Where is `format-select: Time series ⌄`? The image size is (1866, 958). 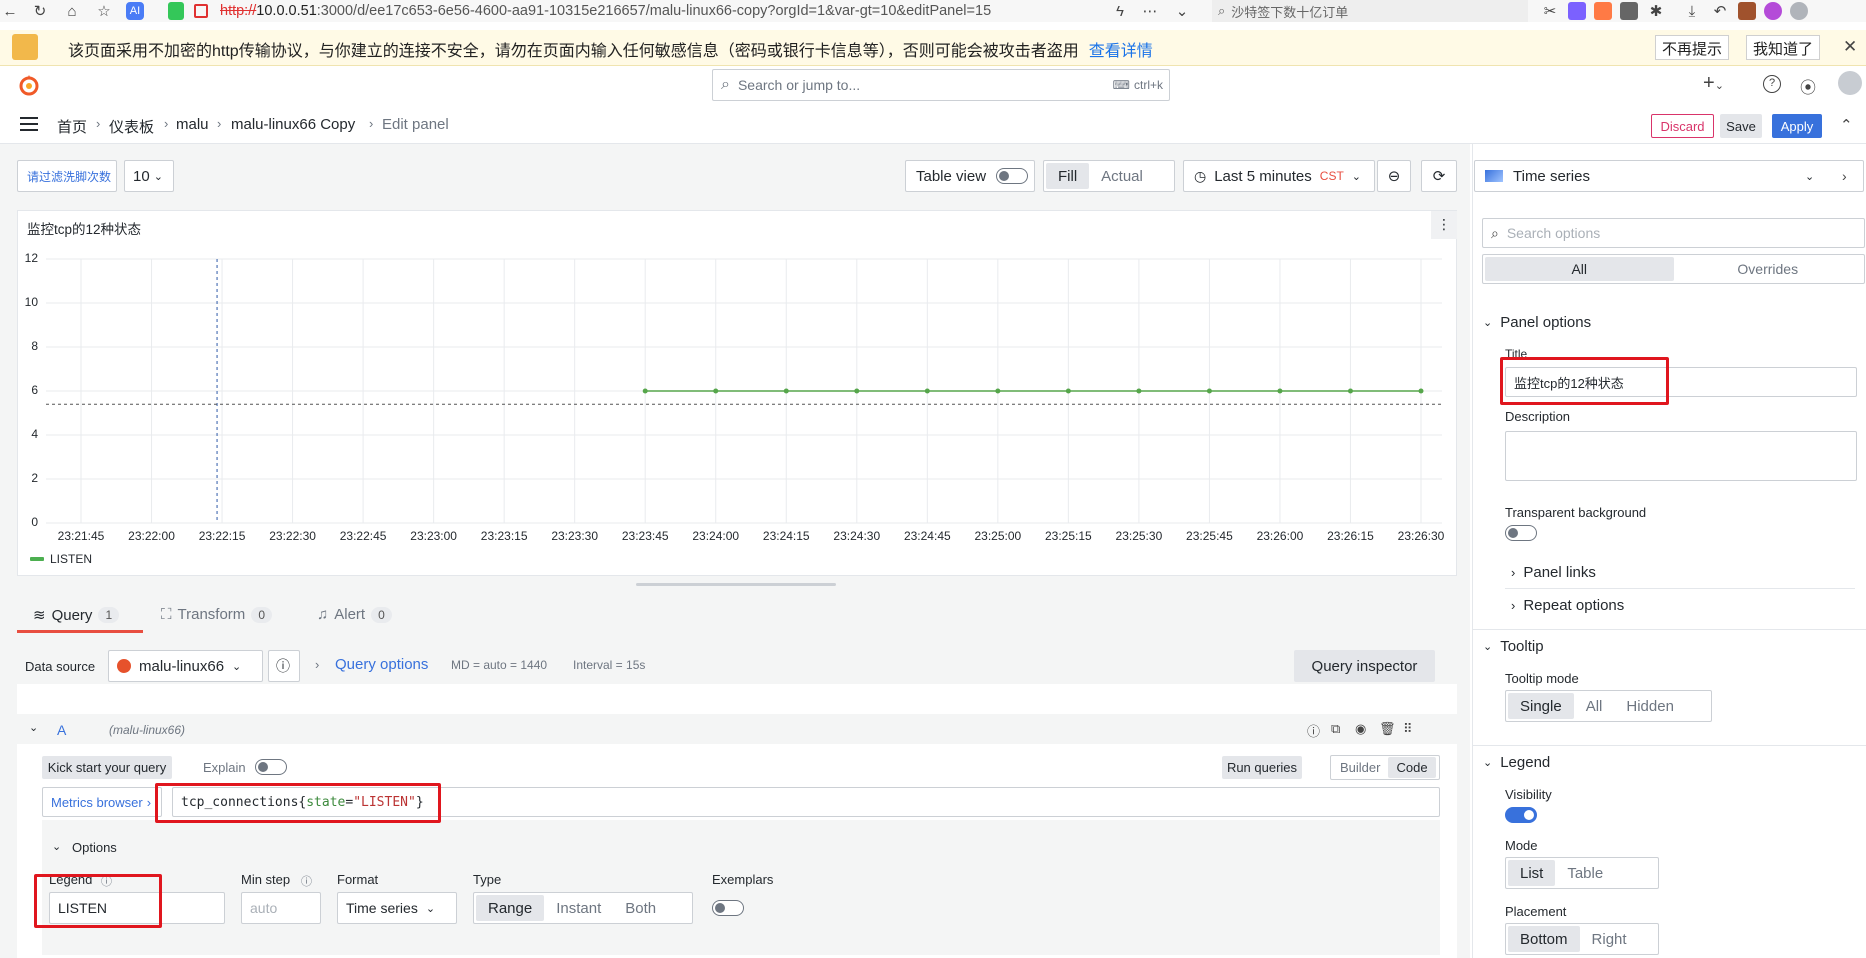 format-select: Time series ⌄ is located at coordinates (397, 908).